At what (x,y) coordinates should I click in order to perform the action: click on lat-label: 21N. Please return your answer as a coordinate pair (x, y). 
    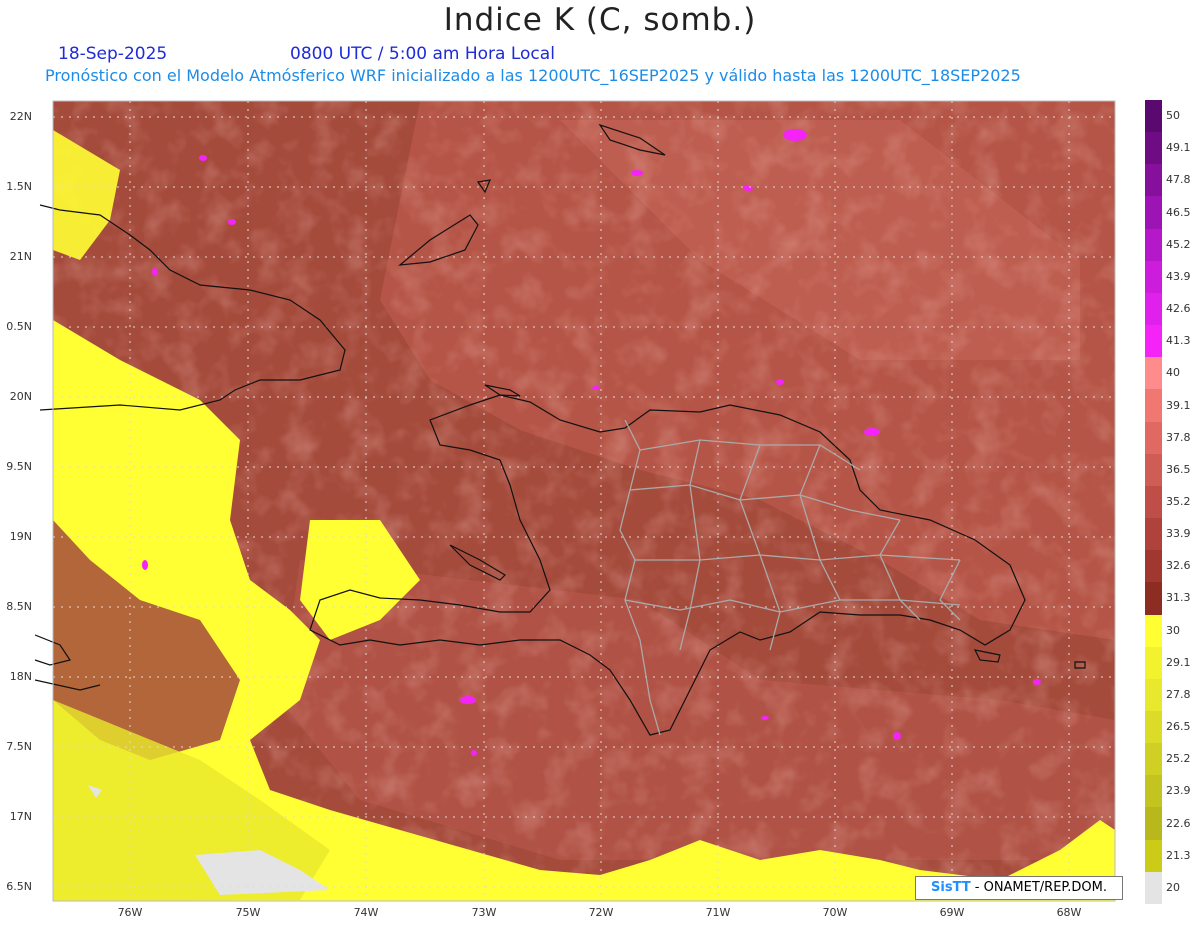
    Looking at the image, I should click on (20, 256).